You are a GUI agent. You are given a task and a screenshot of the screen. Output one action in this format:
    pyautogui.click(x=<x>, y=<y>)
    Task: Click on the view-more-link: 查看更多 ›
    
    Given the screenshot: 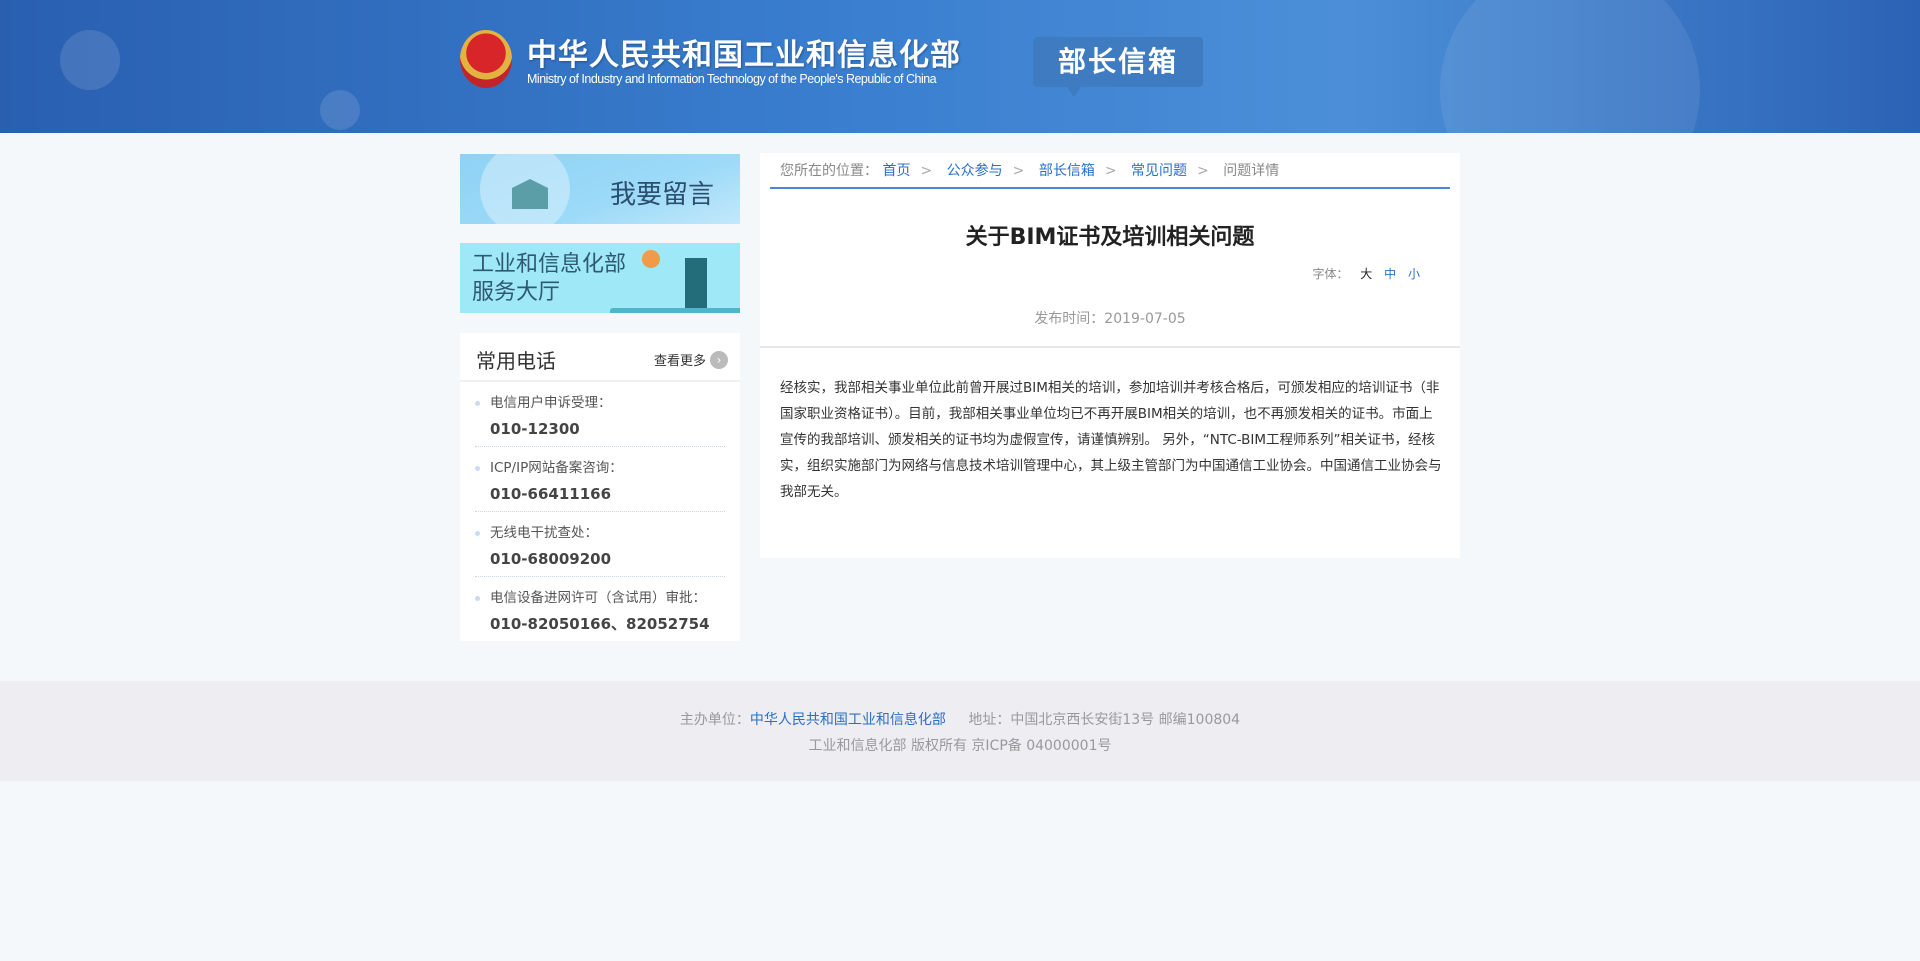 What is the action you would take?
    pyautogui.click(x=691, y=359)
    